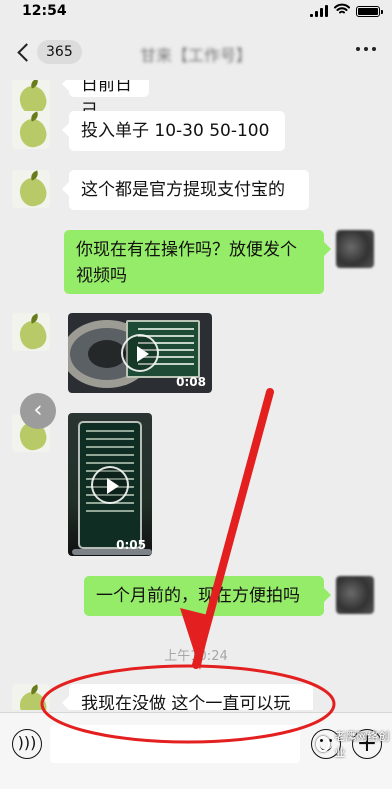 This screenshot has height=789, width=392. Describe the element at coordinates (191, 382) in the screenshot. I see `video-duration: 0:08` at that location.